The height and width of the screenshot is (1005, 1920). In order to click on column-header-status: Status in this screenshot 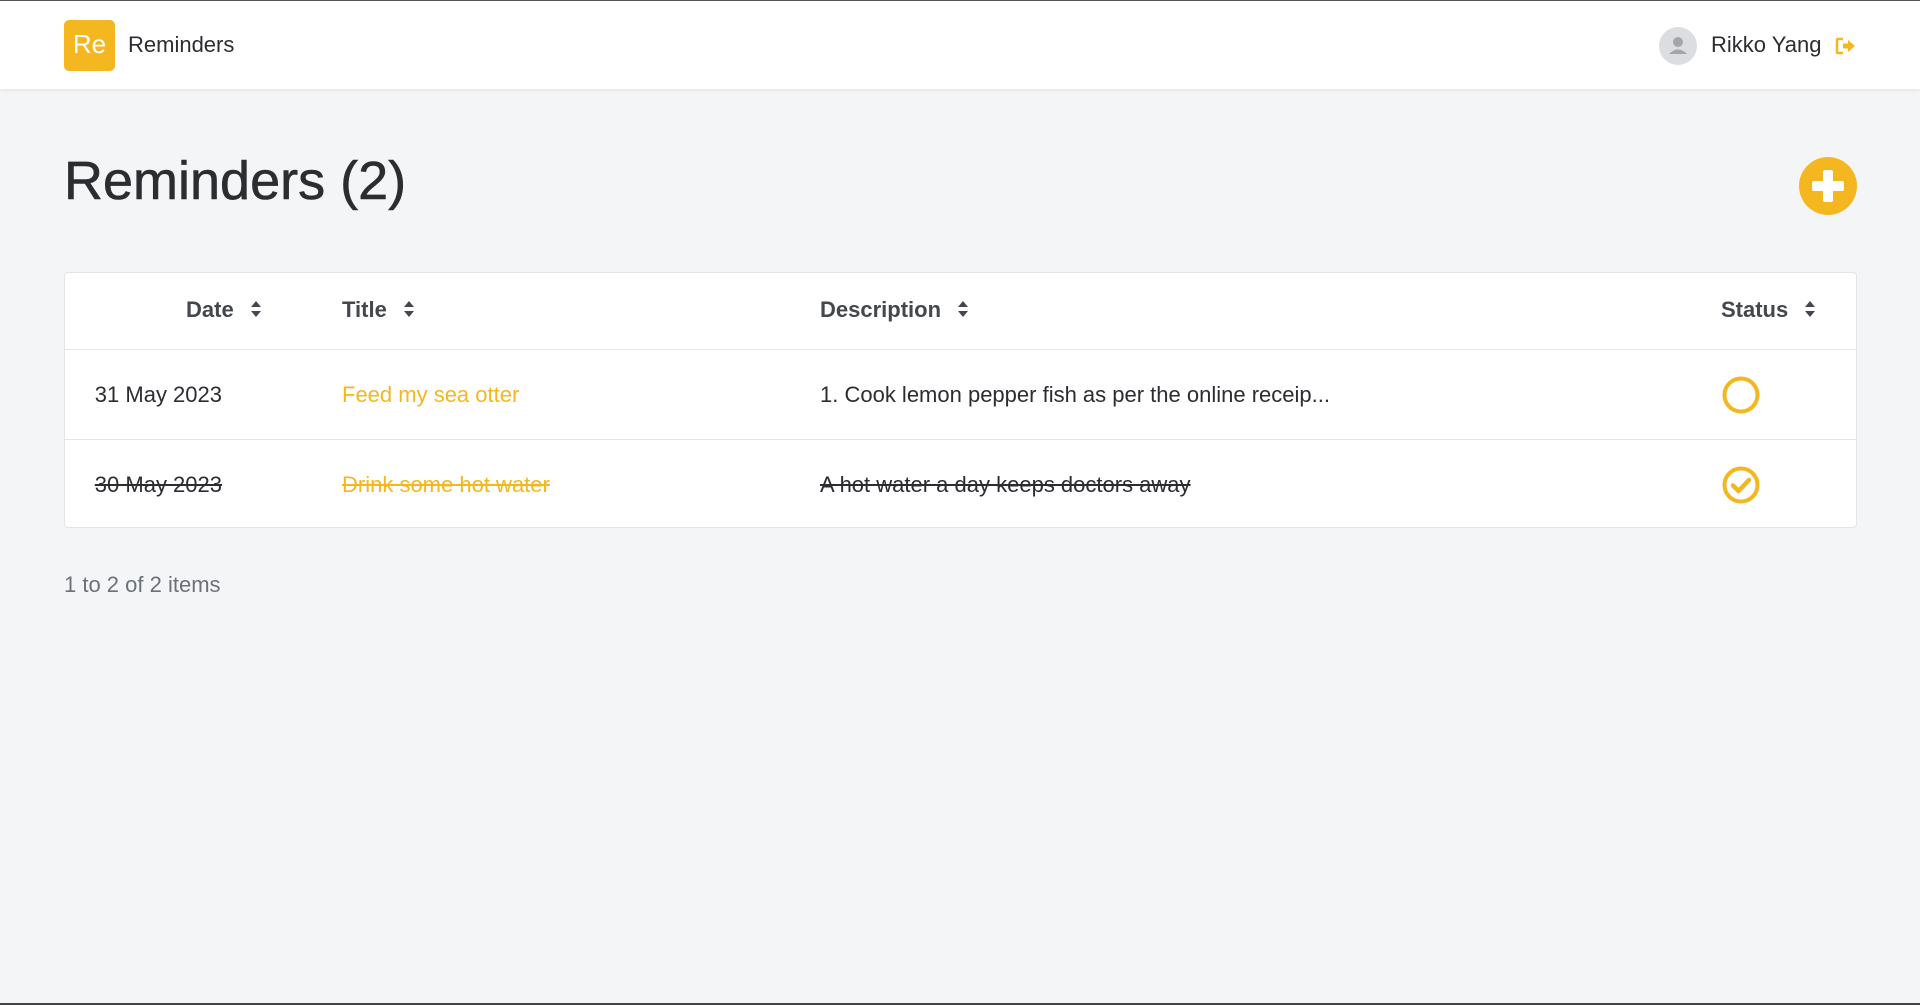, I will do `click(1768, 310)`.